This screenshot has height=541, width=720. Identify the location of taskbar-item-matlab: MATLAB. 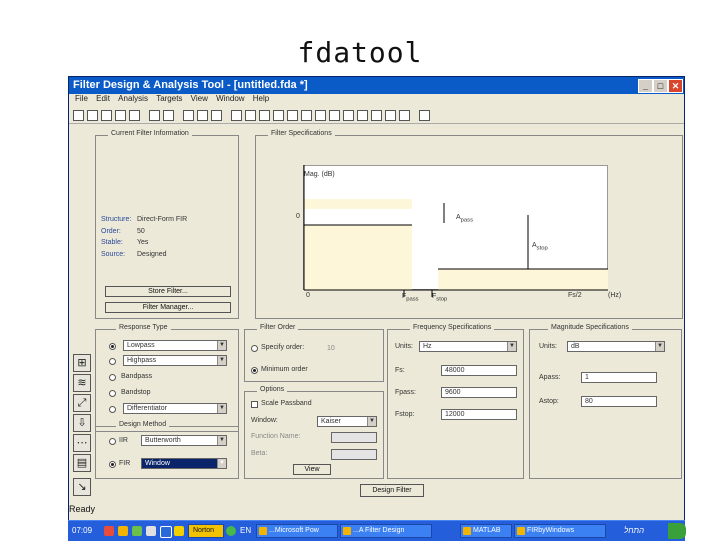
(486, 531).